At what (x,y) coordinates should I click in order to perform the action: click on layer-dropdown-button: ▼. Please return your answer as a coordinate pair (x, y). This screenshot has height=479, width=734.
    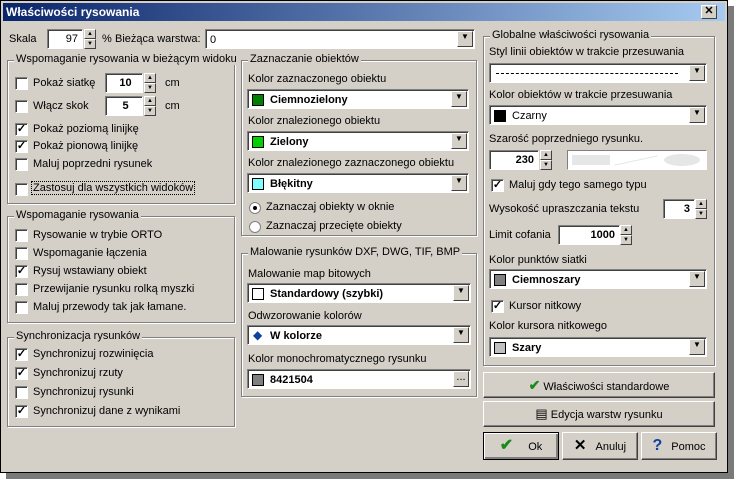
    Looking at the image, I should click on (465, 39).